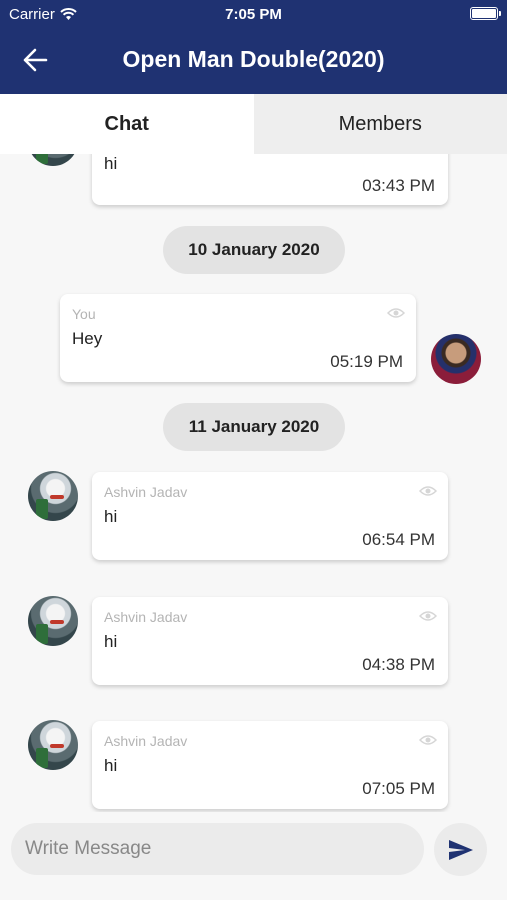 Image resolution: width=507 pixels, height=900 pixels. What do you see at coordinates (270, 516) in the screenshot?
I see `message-bubble: Ashvin Jadav hi 06:54 PM` at bounding box center [270, 516].